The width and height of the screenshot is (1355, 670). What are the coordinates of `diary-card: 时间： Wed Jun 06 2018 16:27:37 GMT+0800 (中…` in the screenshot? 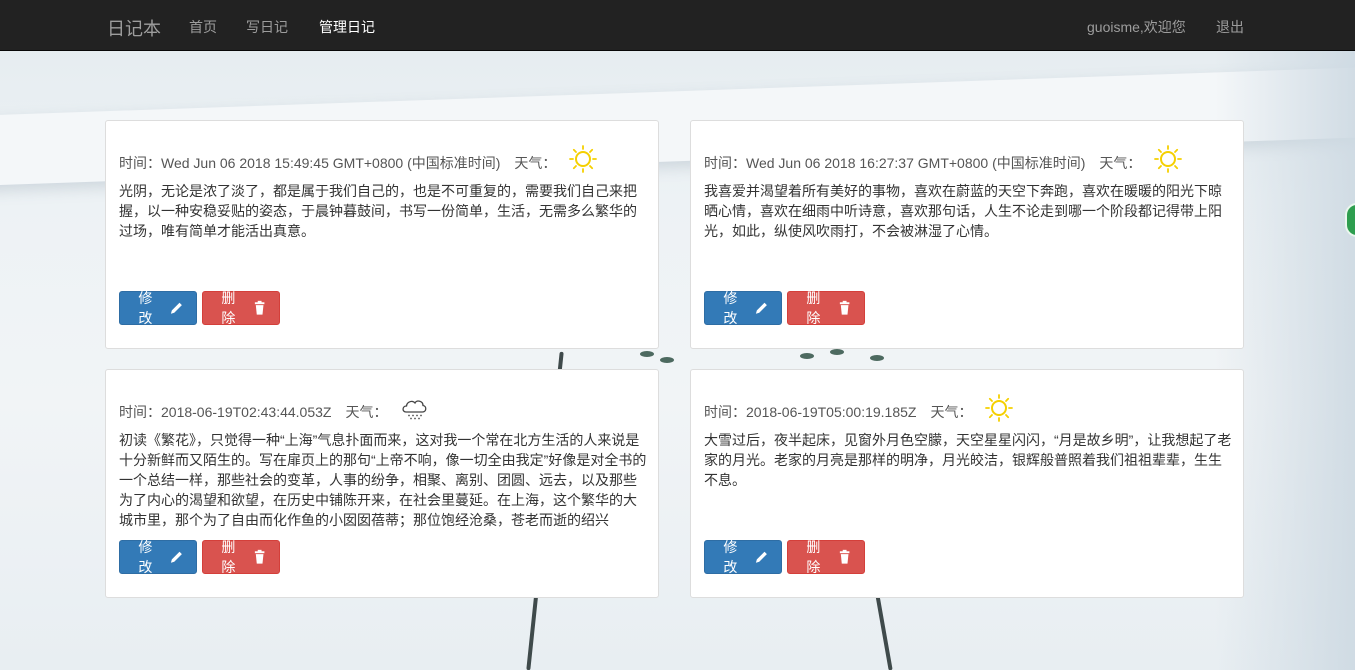 It's located at (967, 234).